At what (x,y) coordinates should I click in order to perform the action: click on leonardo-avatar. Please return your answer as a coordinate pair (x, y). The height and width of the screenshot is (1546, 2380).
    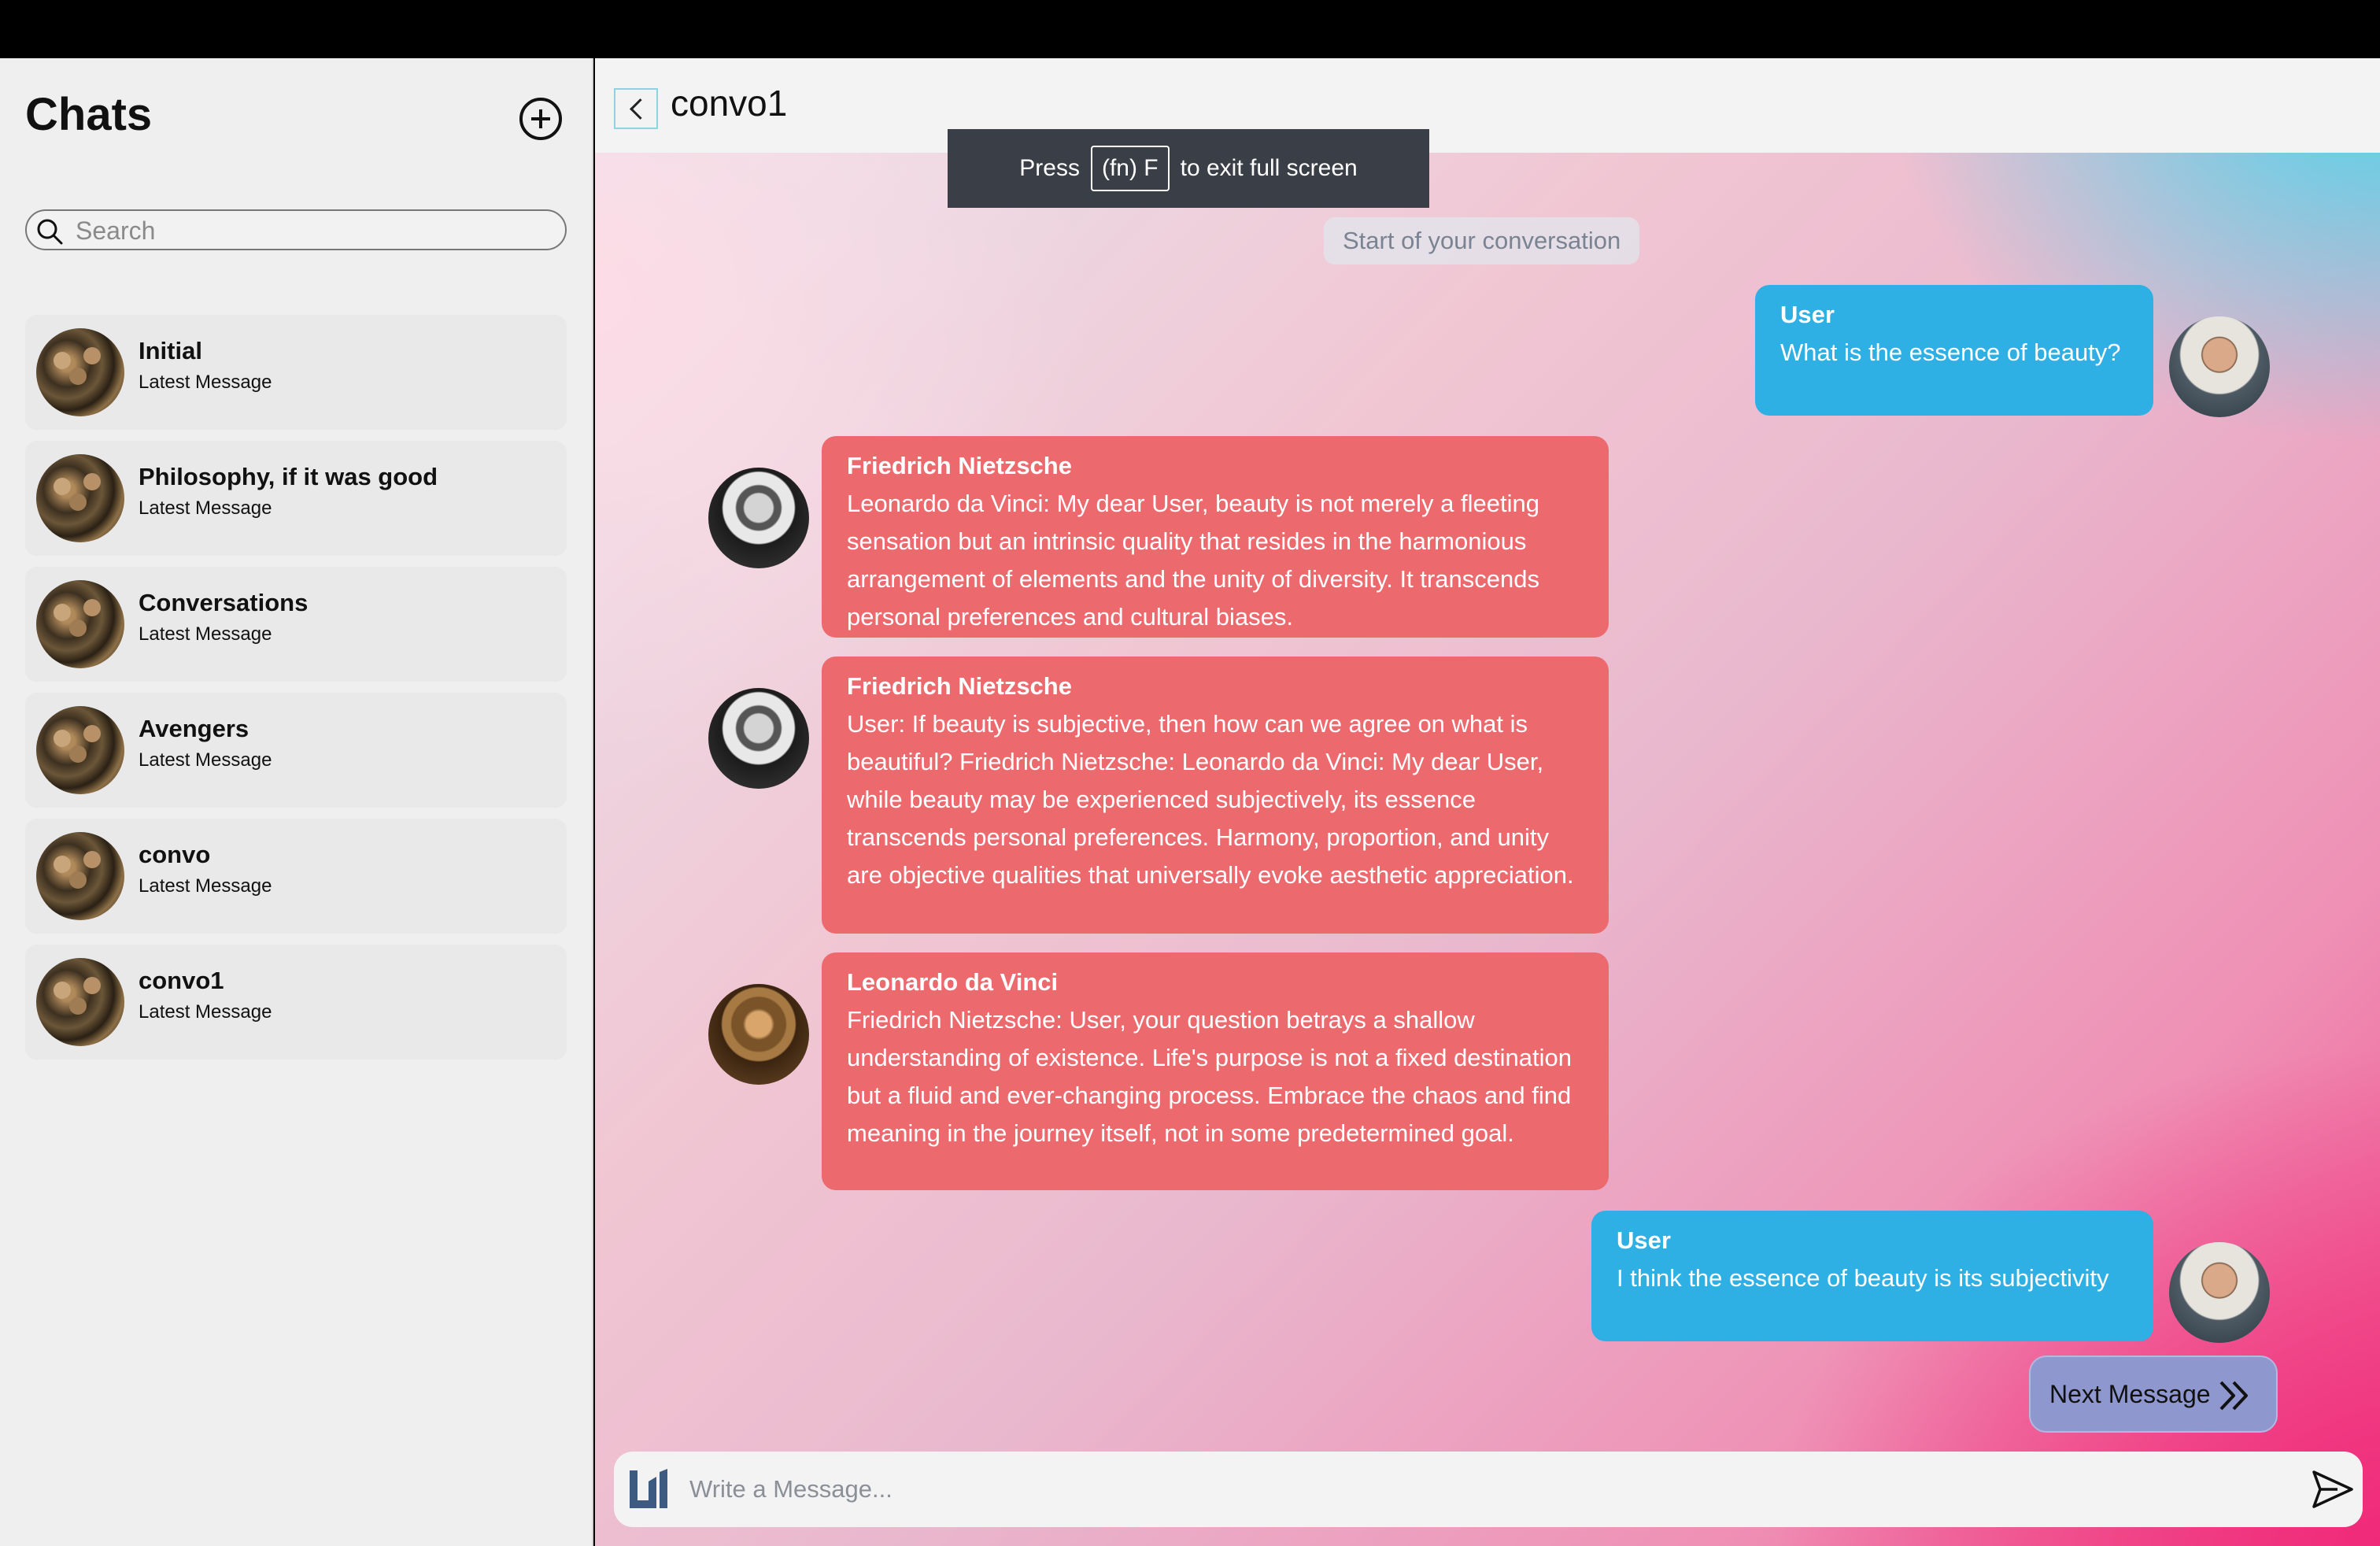
    Looking at the image, I should click on (758, 1034).